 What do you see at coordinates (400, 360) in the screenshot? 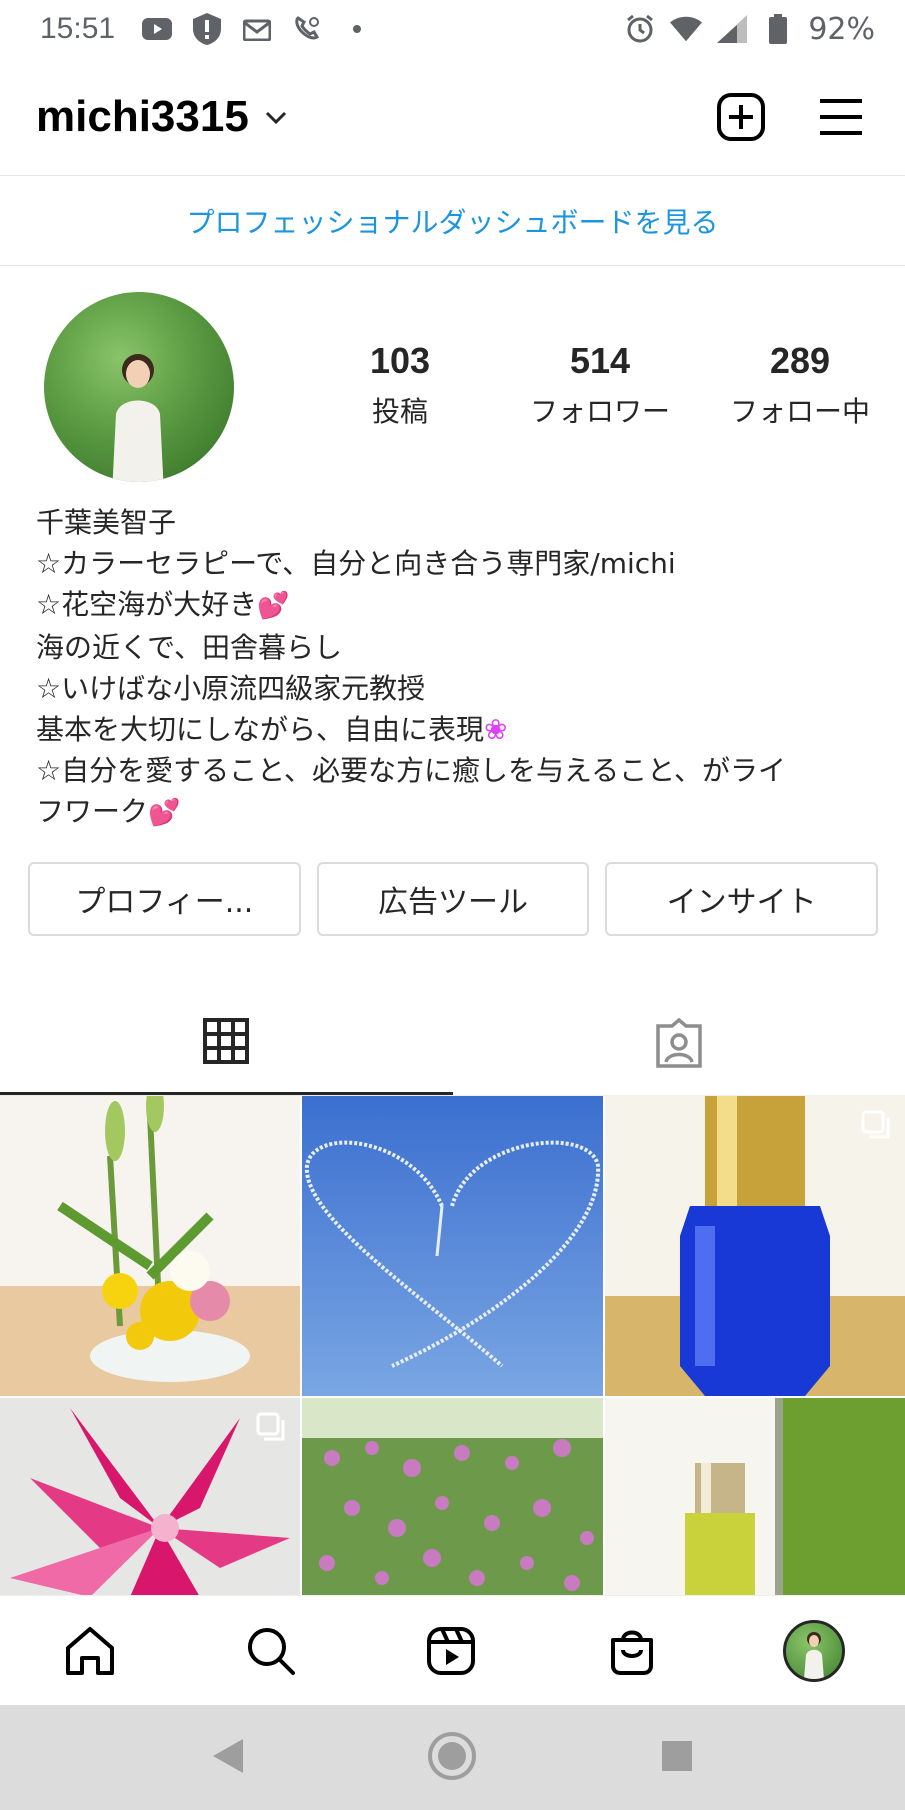
I see `stat-value: 103` at bounding box center [400, 360].